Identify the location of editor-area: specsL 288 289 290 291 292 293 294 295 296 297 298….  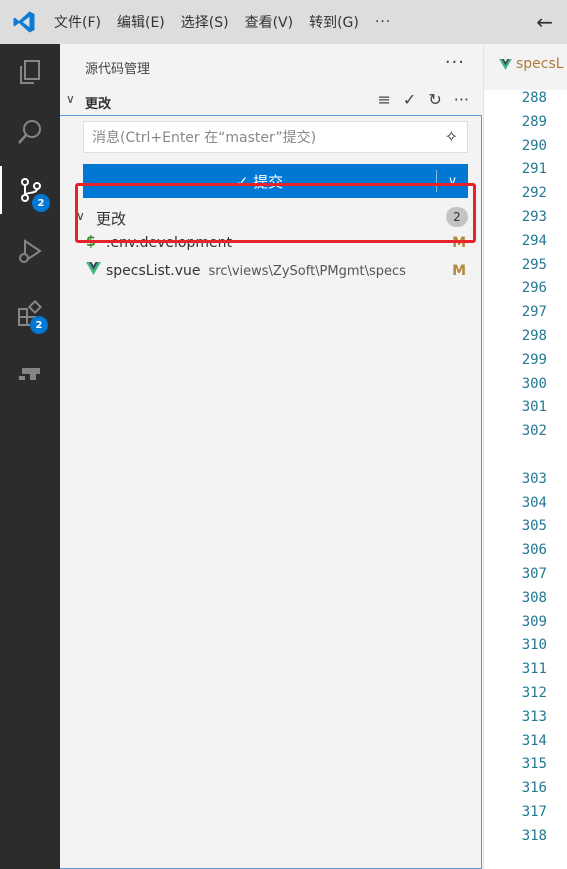
(525, 456).